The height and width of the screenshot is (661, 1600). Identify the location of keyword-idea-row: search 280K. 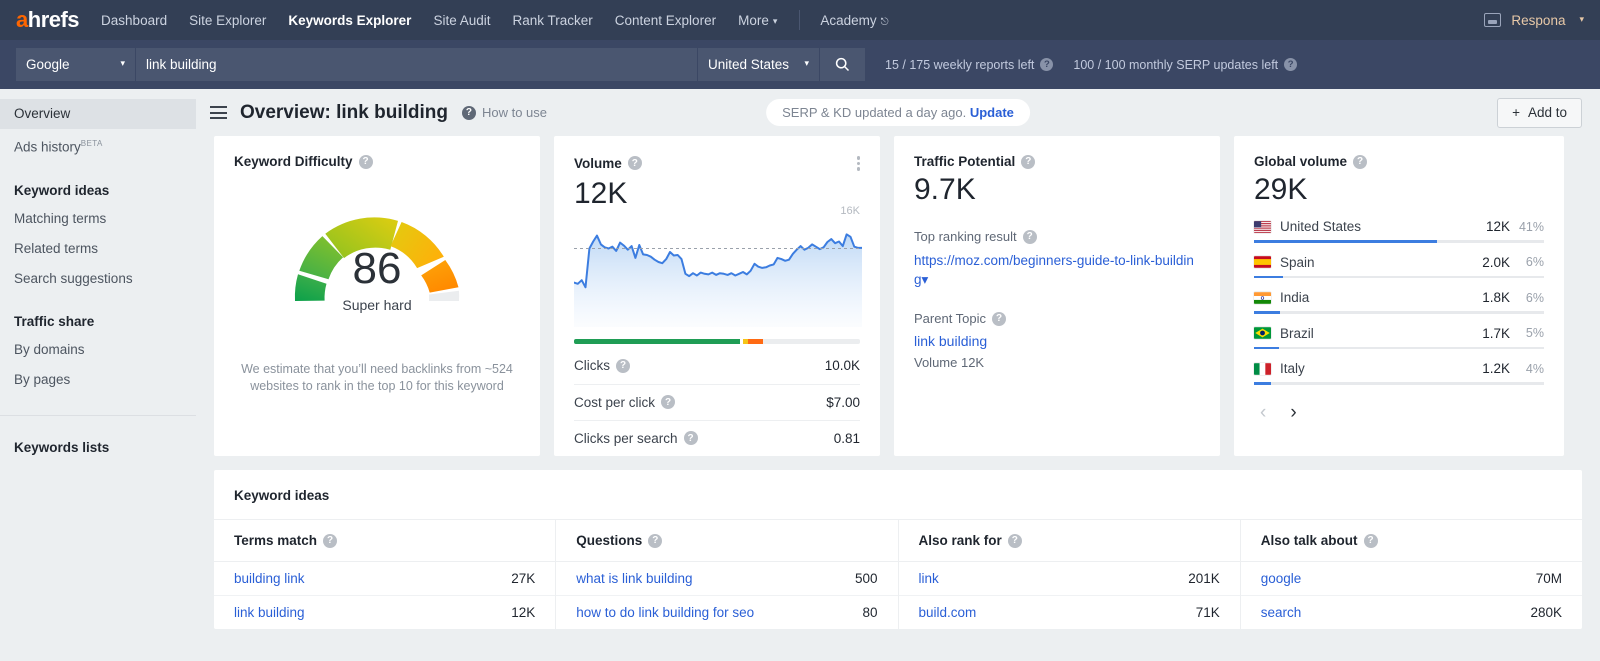
(1411, 612).